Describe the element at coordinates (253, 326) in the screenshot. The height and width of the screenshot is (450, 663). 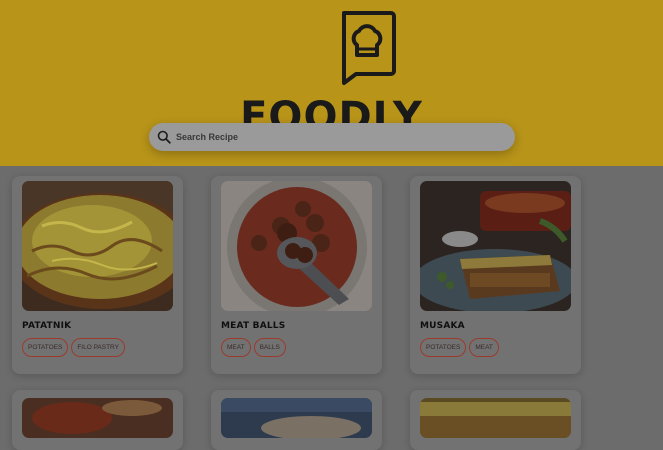
I see `recipe-title: MEAT BALLS` at that location.